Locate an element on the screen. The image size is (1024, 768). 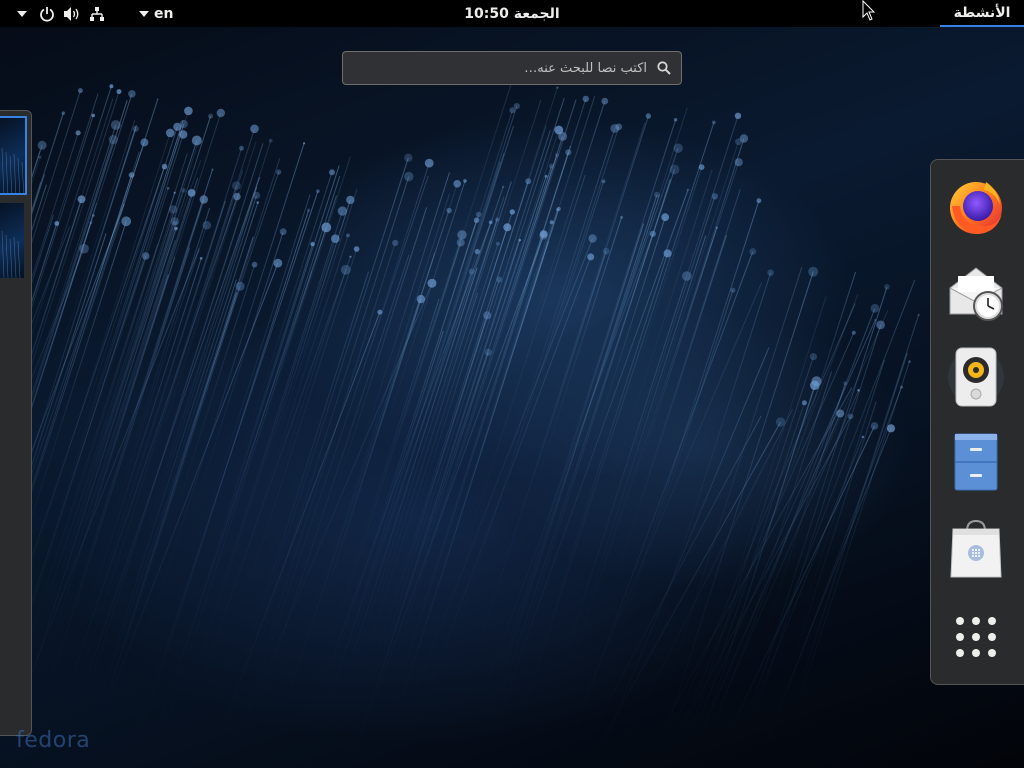
input-source-label: en is located at coordinates (164, 13).